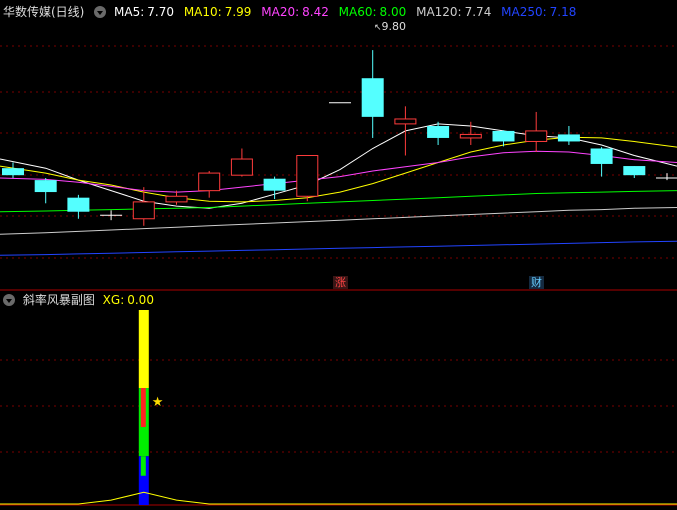 This screenshot has height=510, width=677. What do you see at coordinates (144, 12) in the screenshot?
I see `indicator-ma5: MA5: 7.70` at bounding box center [144, 12].